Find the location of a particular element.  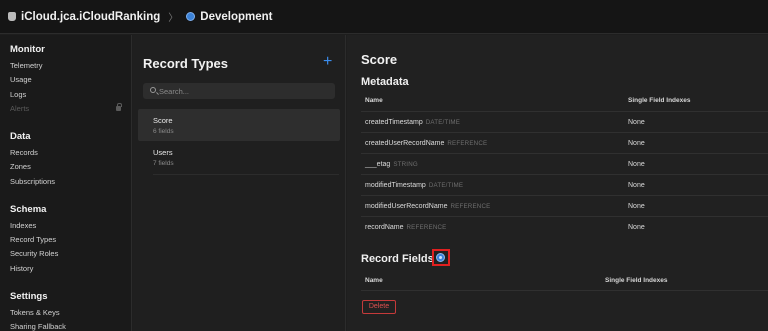

sidebar-item-record-types: Record Types is located at coordinates (33, 239).